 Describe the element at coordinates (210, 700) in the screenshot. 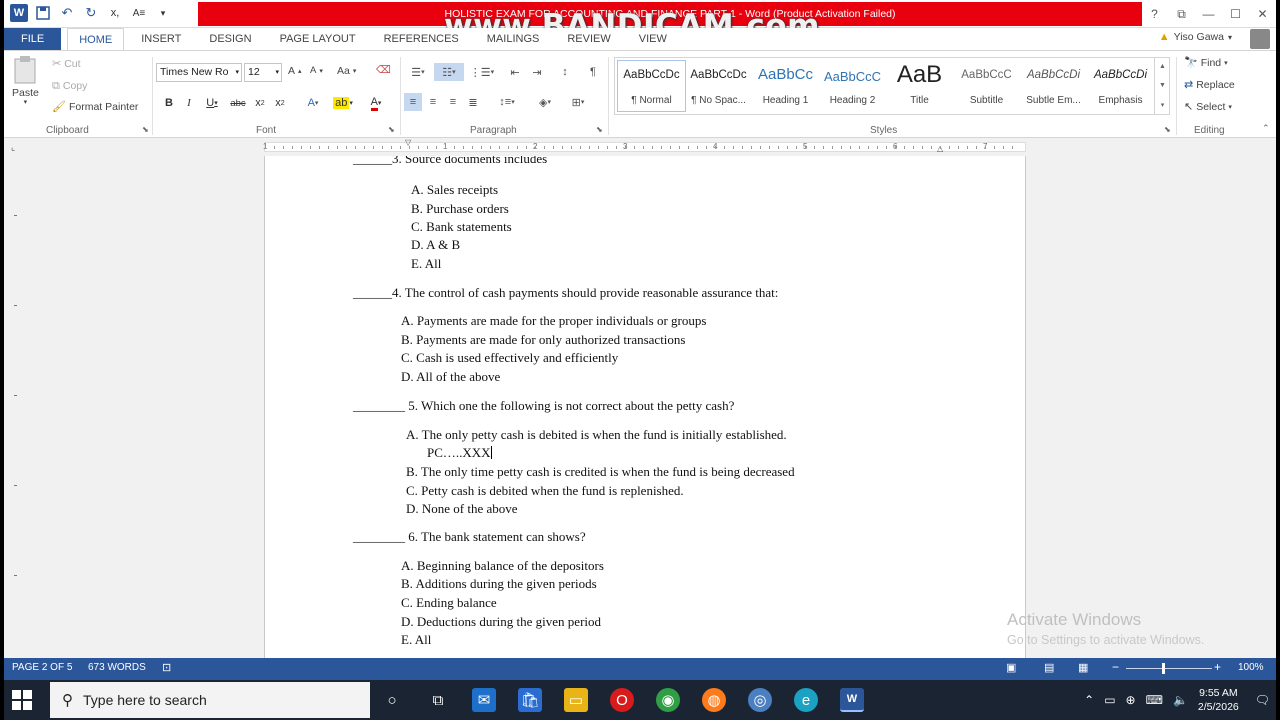

I see `taskbar-search: ⚲ Type here to search` at that location.